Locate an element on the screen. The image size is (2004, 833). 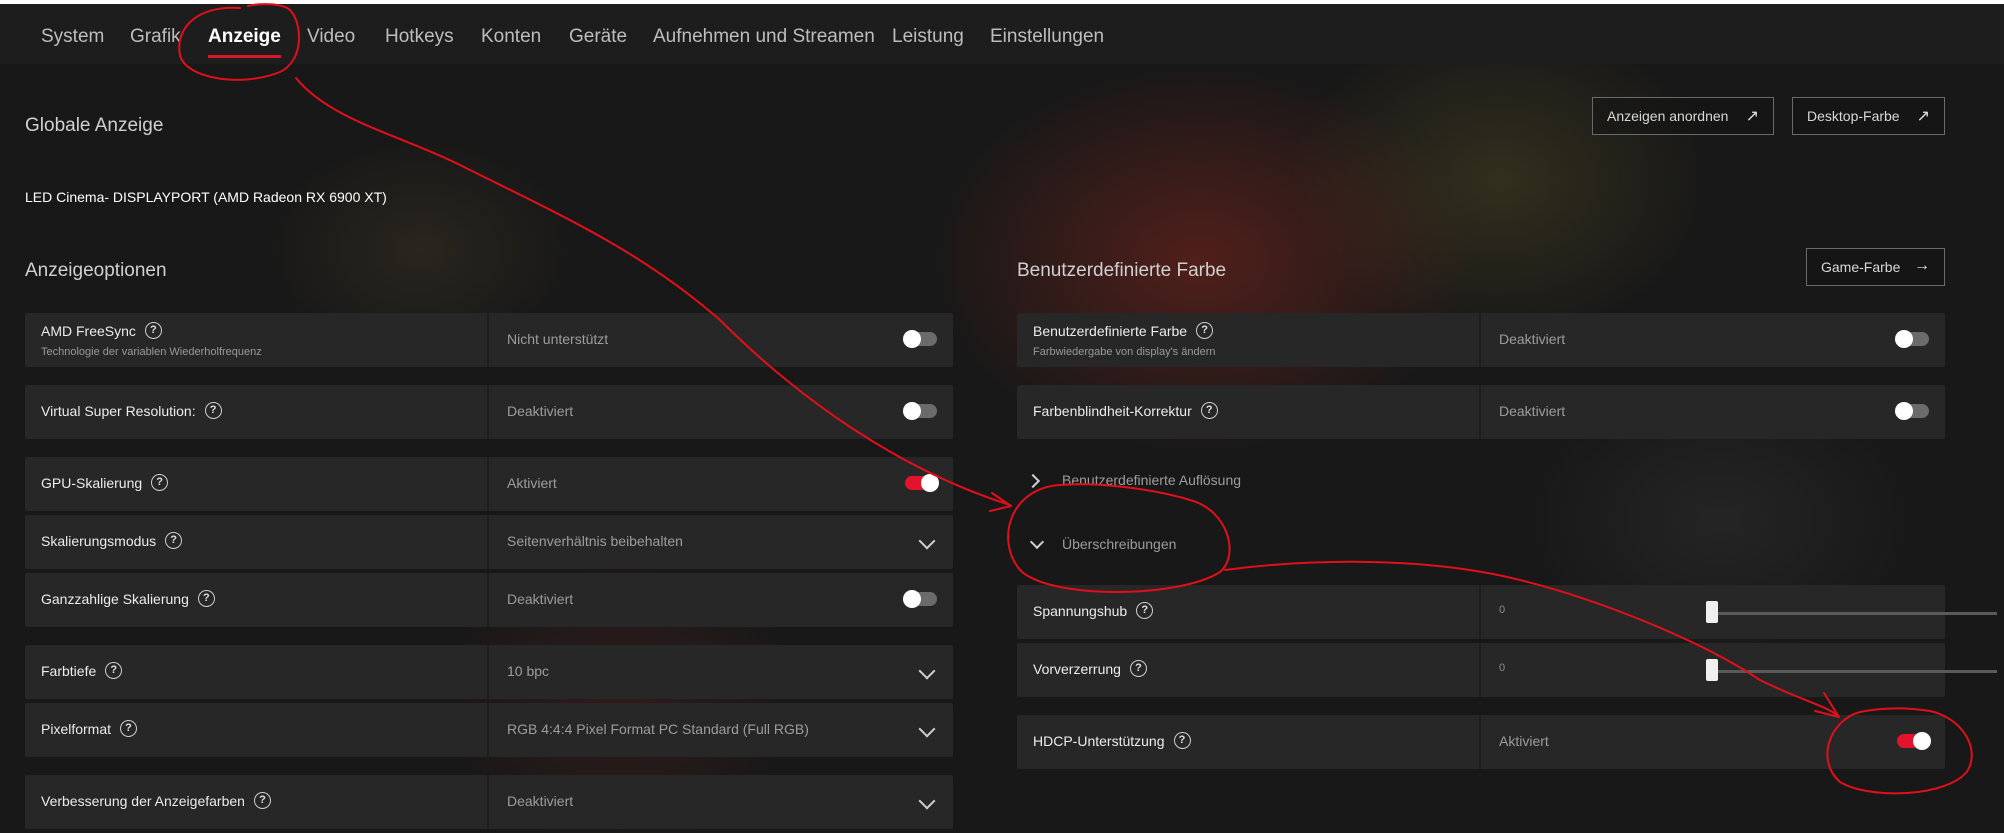
integer-scaling-row: Ganzzahlige Skalierung? Deaktiviert is located at coordinates (489, 600).